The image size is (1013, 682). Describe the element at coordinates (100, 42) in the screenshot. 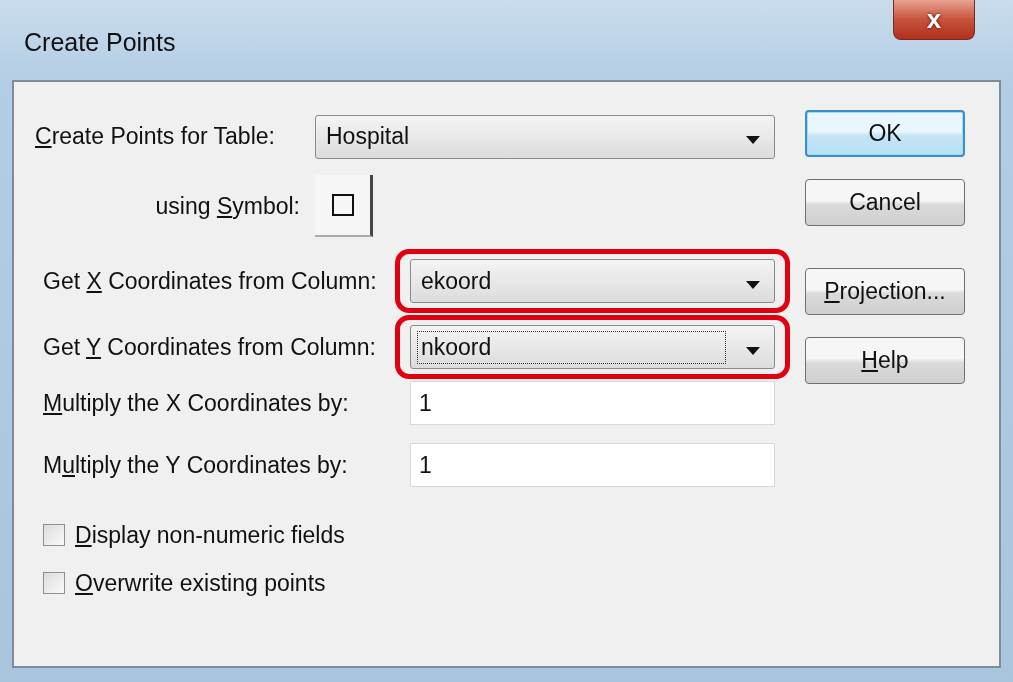

I see `window-title: Create Points` at that location.